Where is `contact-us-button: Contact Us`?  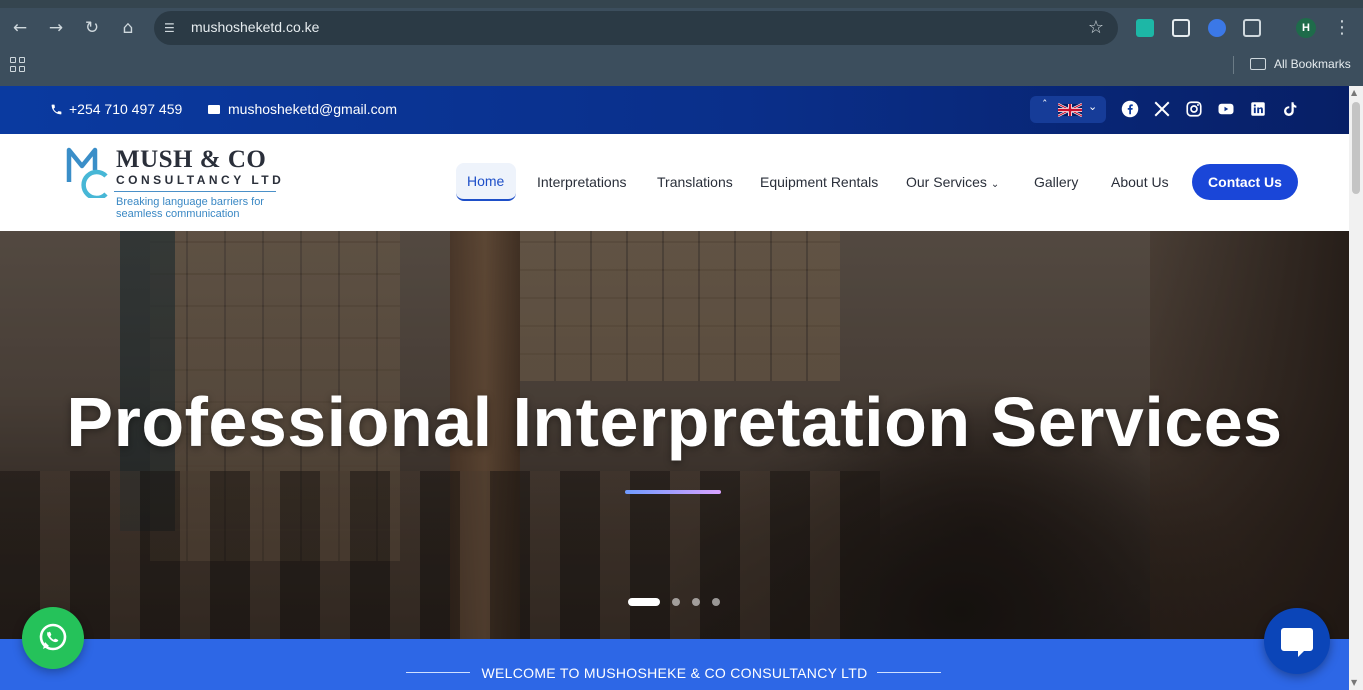 contact-us-button: Contact Us is located at coordinates (1245, 182).